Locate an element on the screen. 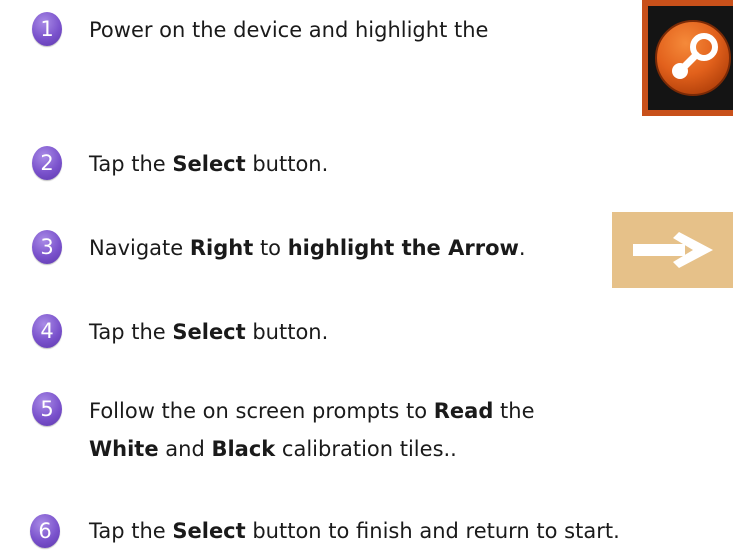  step-number-badge: 4 is located at coordinates (47, 331).